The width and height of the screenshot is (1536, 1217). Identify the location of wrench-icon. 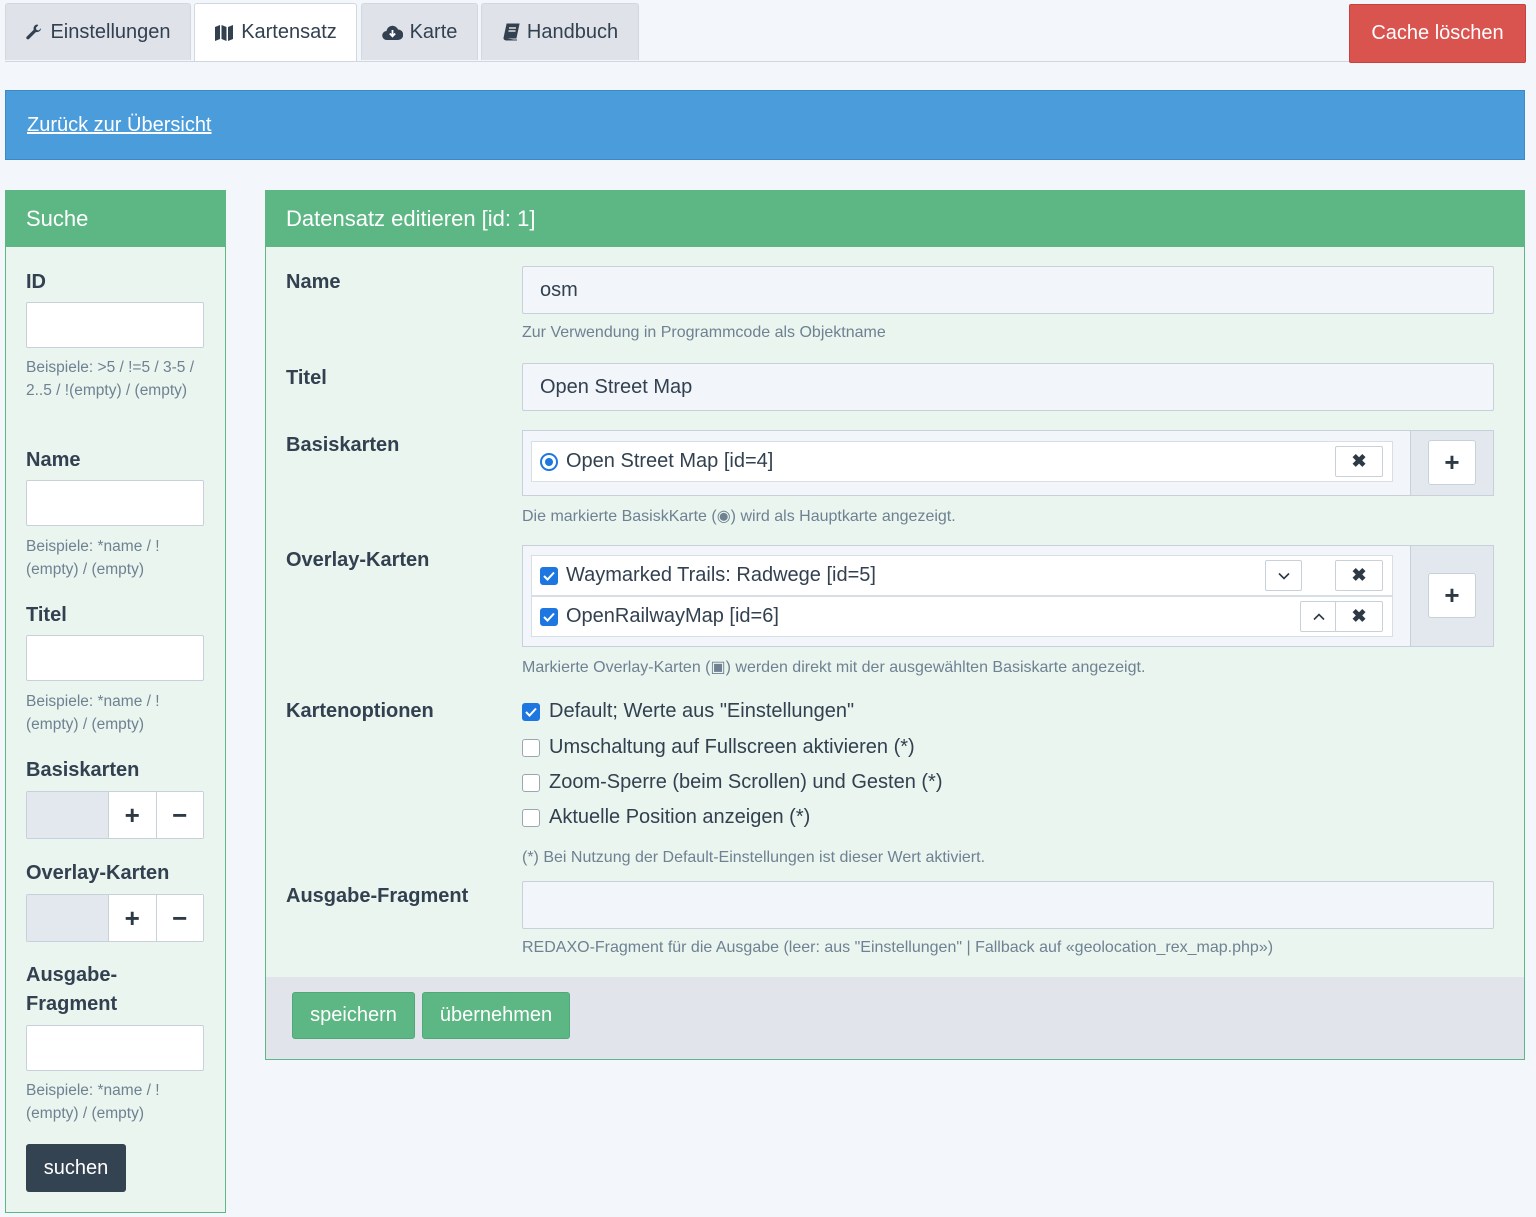
(34, 32).